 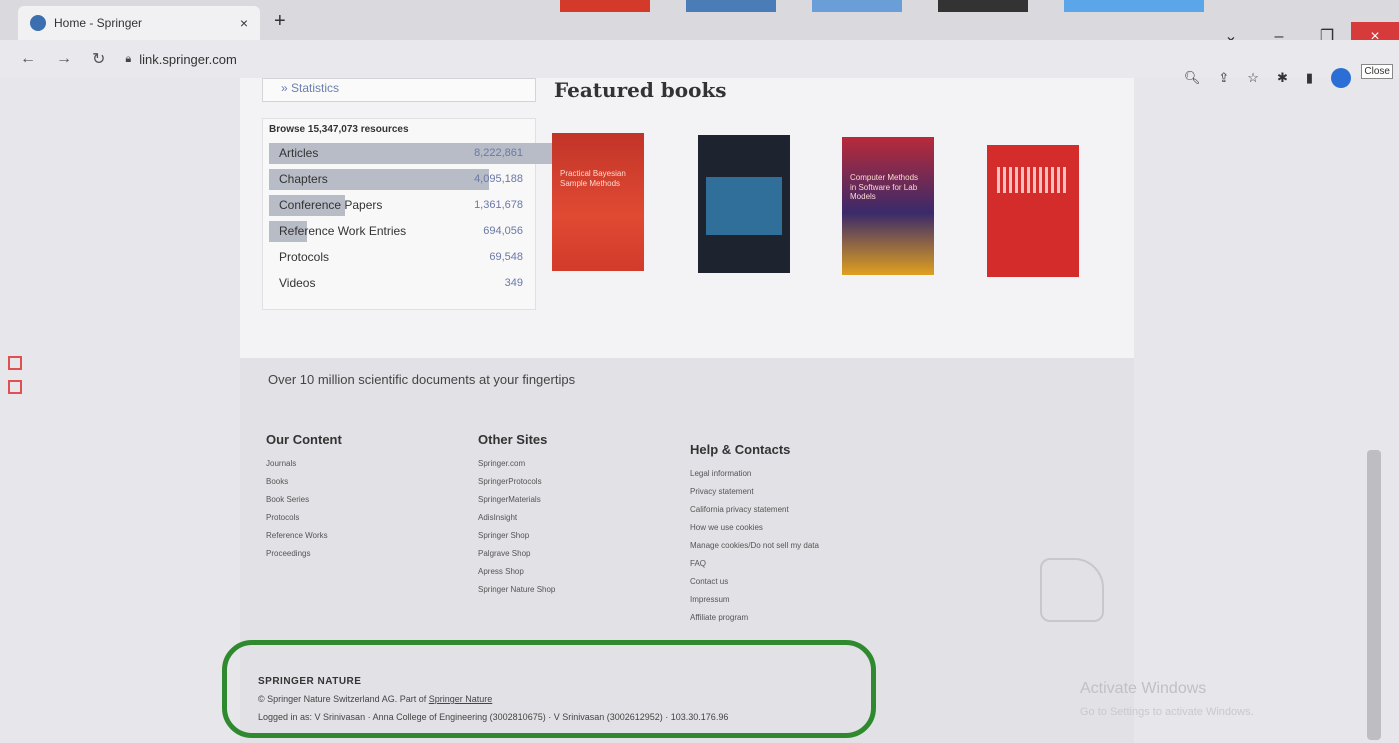 I want to click on resource-label: Protocols, so click(x=304, y=257).